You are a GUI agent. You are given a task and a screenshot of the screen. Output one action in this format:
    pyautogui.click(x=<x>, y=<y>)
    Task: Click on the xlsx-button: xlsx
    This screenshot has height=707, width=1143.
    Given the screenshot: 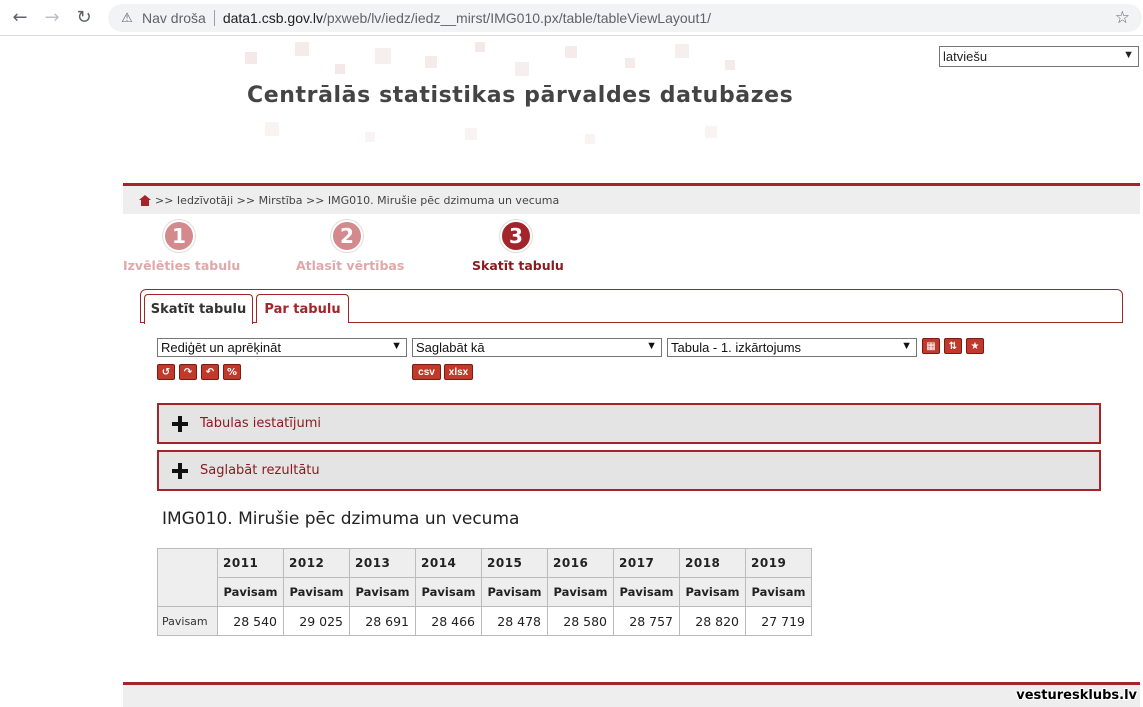 What is the action you would take?
    pyautogui.click(x=458, y=372)
    